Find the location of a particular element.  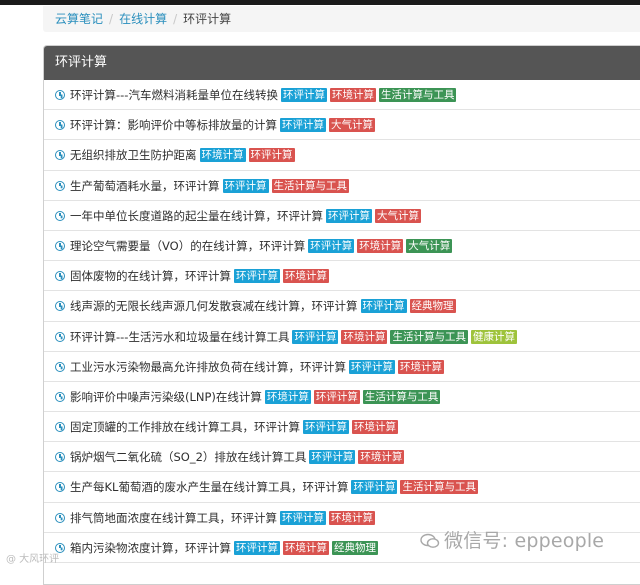

calculator-title-link: 生产每KL葡萄酒的废水产生量在线计算工具，环评计算 is located at coordinates (209, 487).